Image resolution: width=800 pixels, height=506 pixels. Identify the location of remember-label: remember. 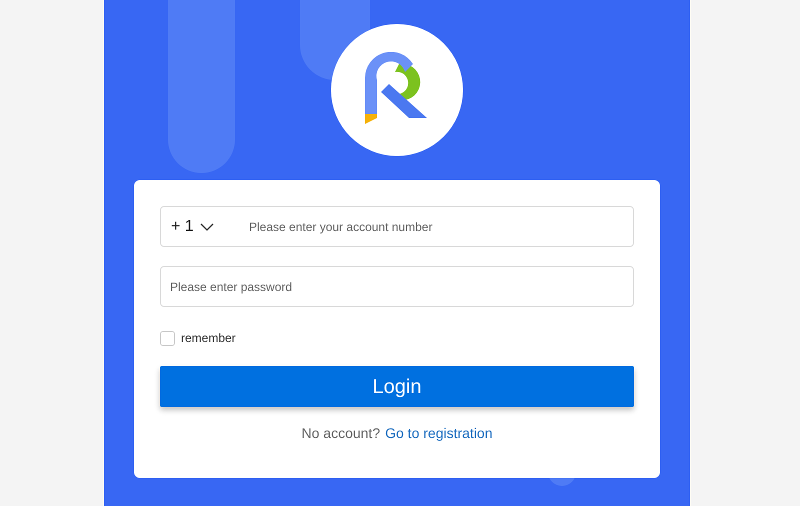
(208, 338).